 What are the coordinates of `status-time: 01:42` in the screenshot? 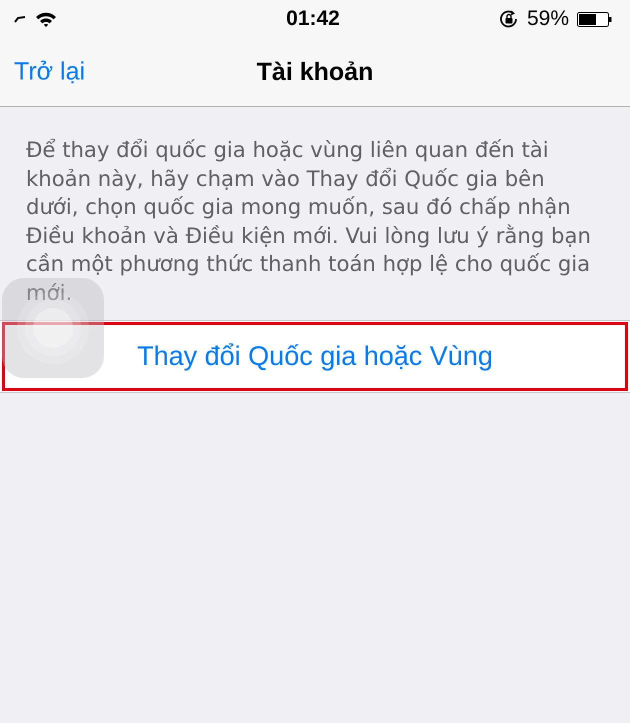 It's located at (313, 19).